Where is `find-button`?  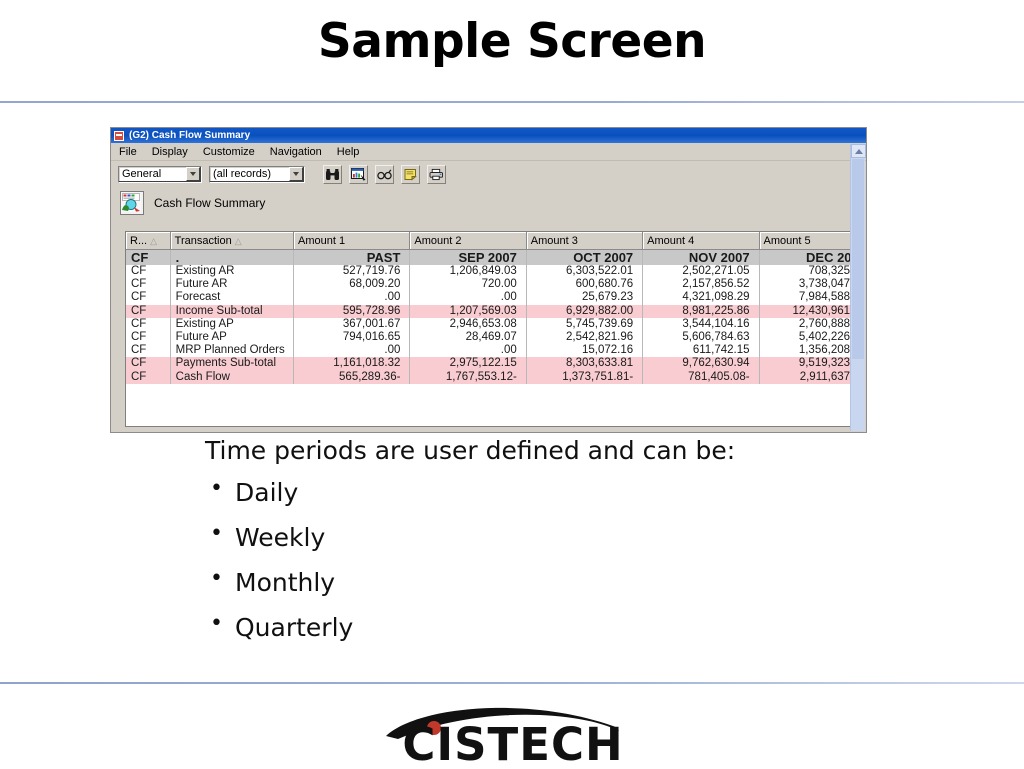 find-button is located at coordinates (332, 174).